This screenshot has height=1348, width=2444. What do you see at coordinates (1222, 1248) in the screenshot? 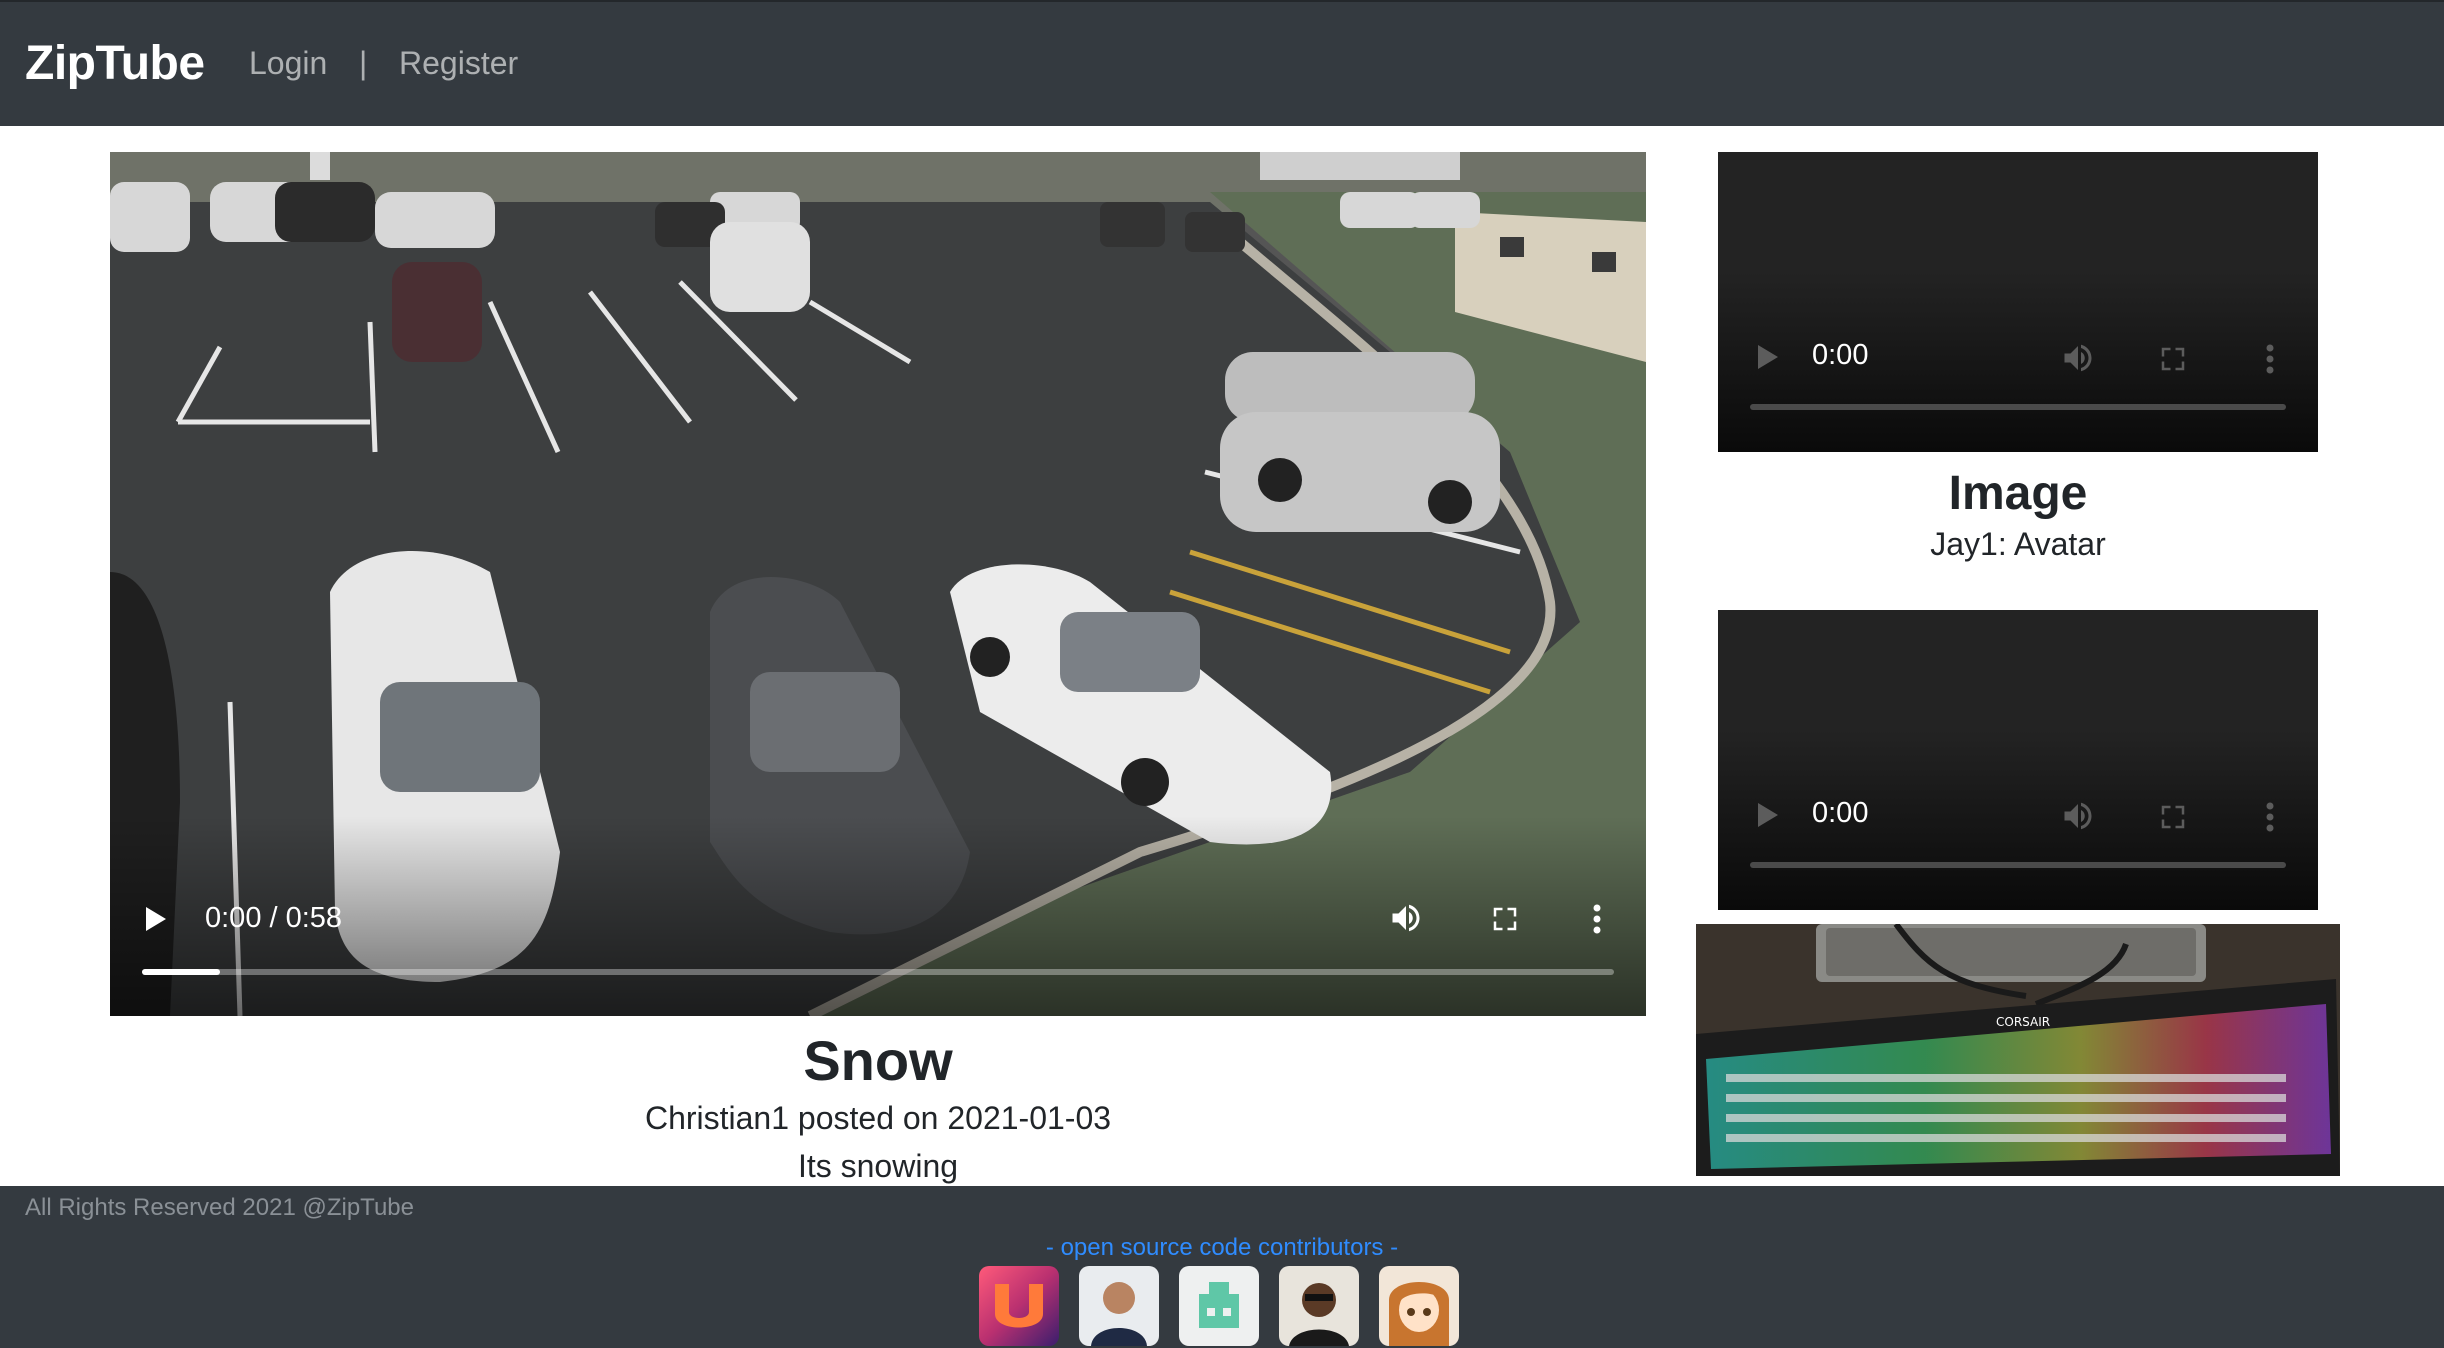
I see `contributors-label: - open source code contributors -` at bounding box center [1222, 1248].